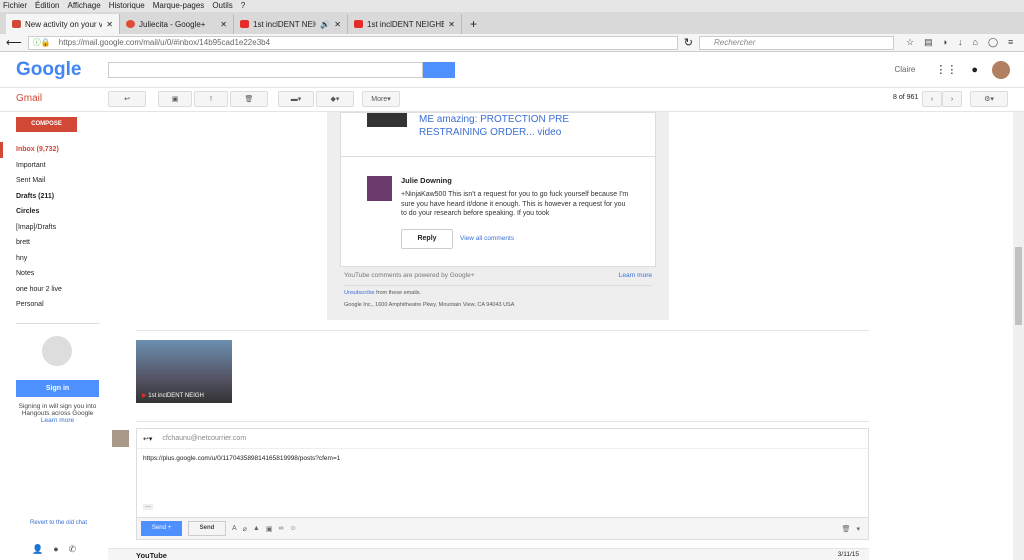 The image size is (1024, 560). What do you see at coordinates (269, 529) in the screenshot?
I see `photo-icon: ▣` at bounding box center [269, 529].